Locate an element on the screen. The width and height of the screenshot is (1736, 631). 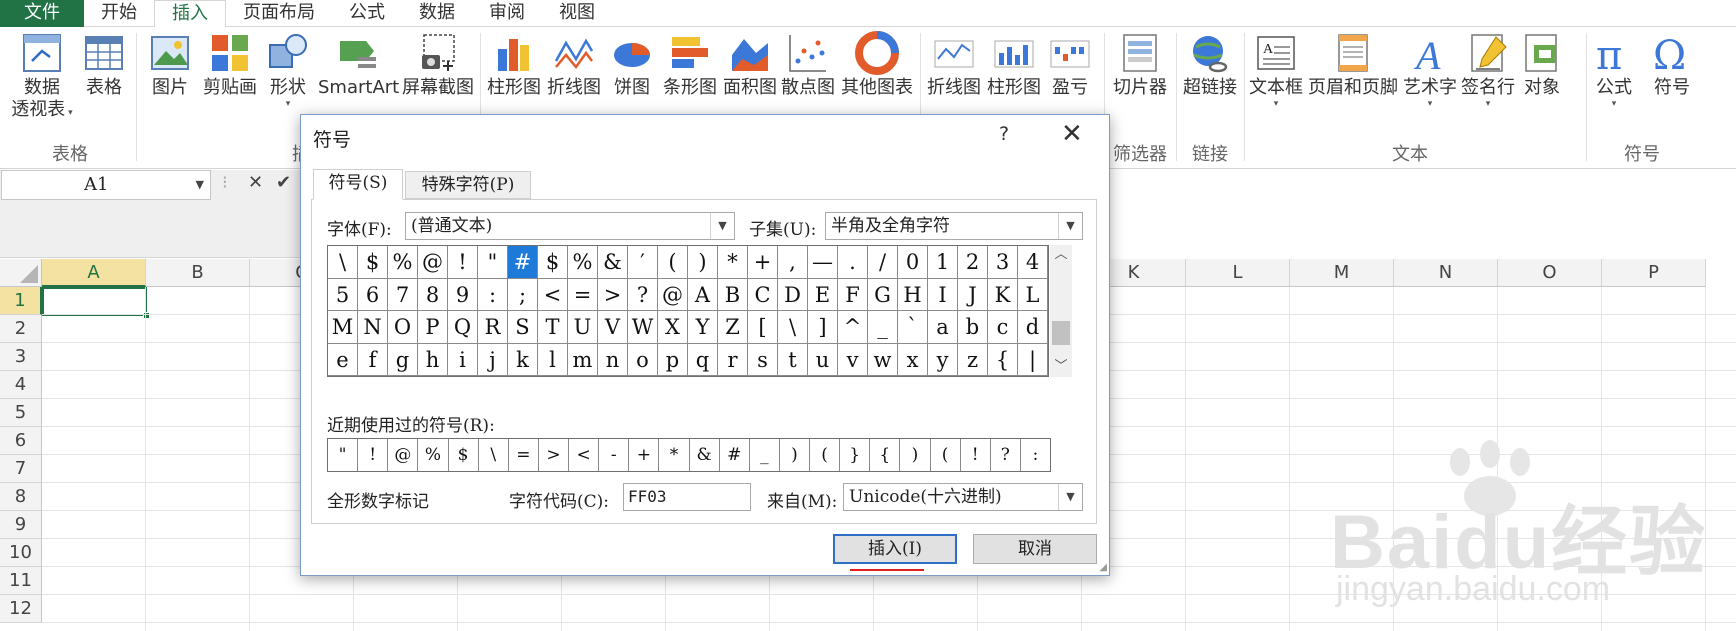
pie-chart-button: 饼图 is located at coordinates (632, 65).